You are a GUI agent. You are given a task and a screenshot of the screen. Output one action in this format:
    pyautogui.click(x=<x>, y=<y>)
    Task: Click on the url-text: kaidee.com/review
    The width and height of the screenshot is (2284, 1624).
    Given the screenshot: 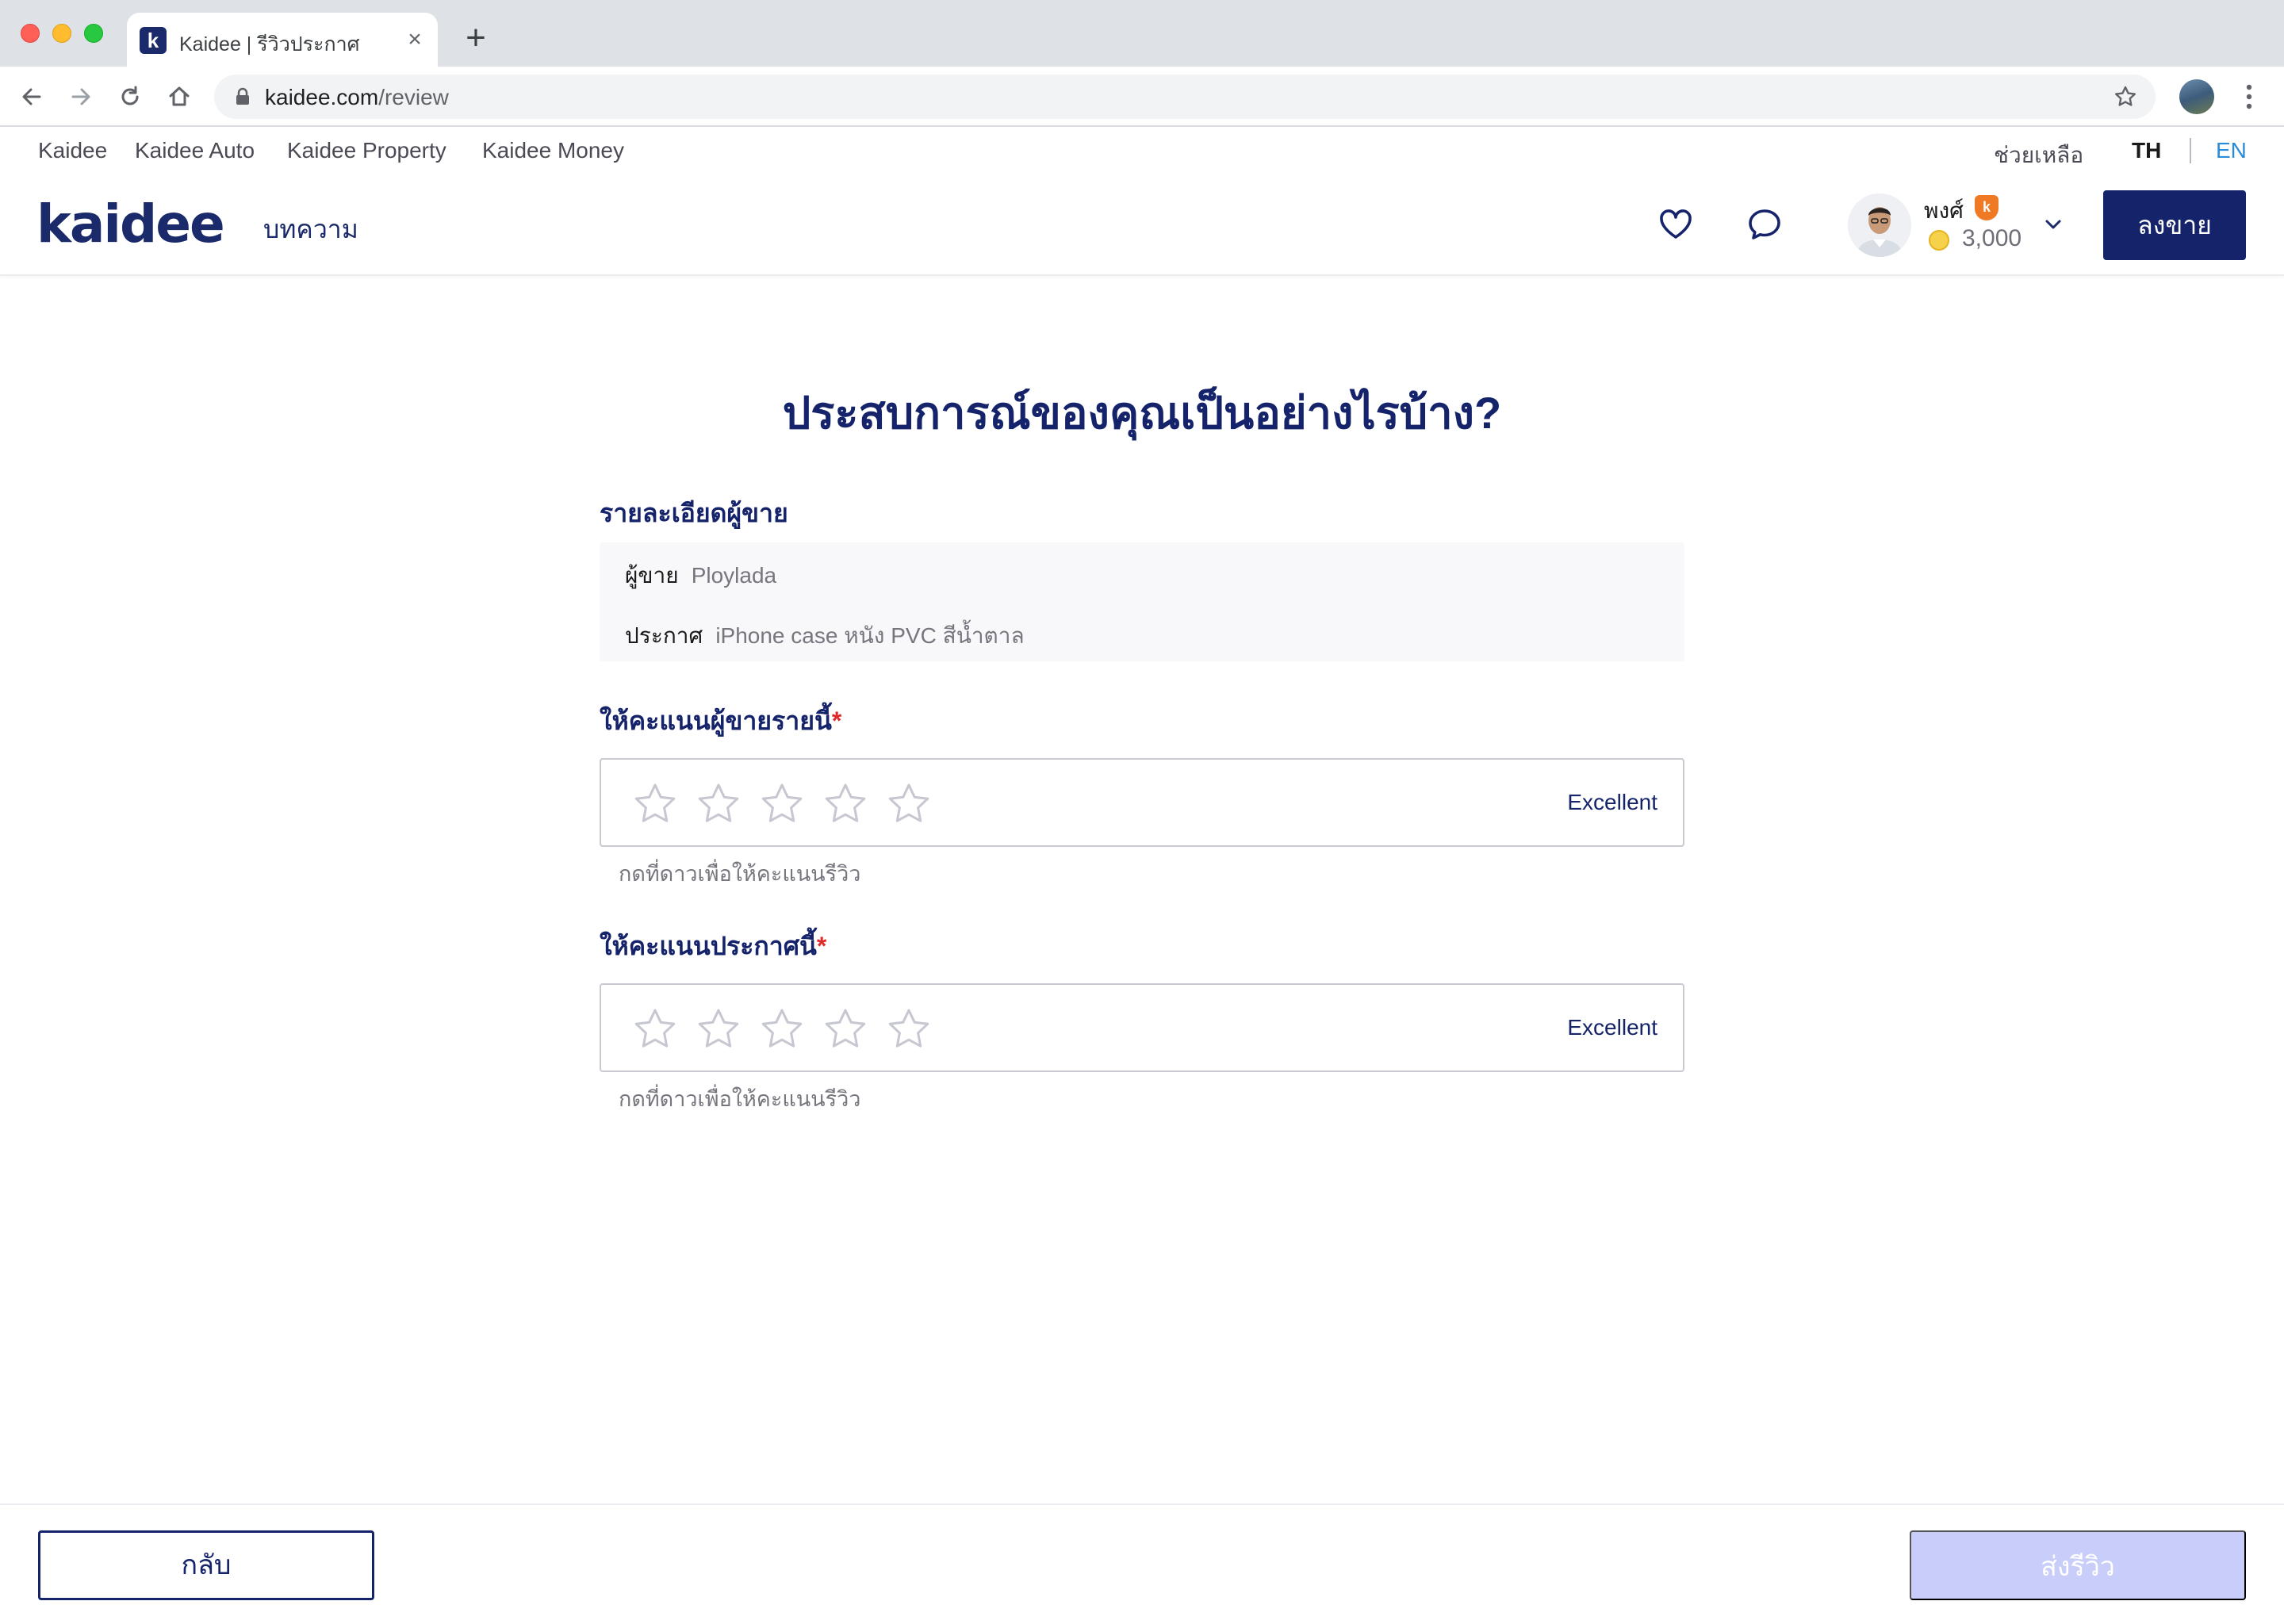 What is the action you would take?
    pyautogui.click(x=357, y=97)
    